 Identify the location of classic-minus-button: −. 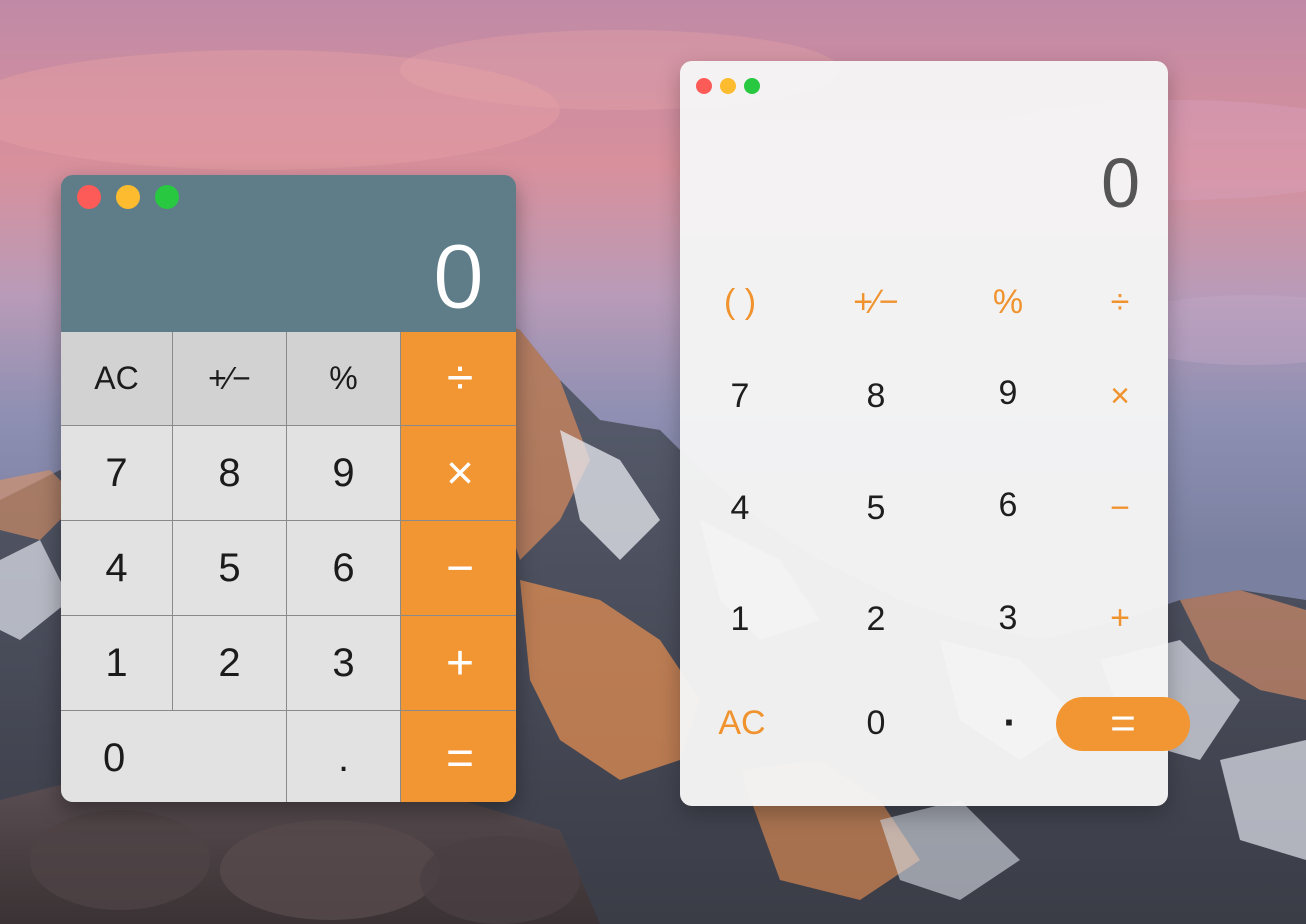
(458, 568).